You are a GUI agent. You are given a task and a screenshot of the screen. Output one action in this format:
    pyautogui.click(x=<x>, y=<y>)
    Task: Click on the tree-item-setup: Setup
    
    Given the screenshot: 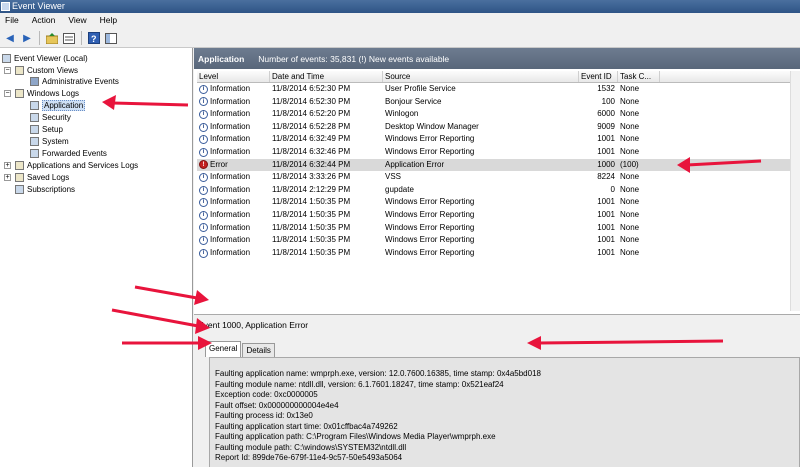 What is the action you would take?
    pyautogui.click(x=46, y=129)
    